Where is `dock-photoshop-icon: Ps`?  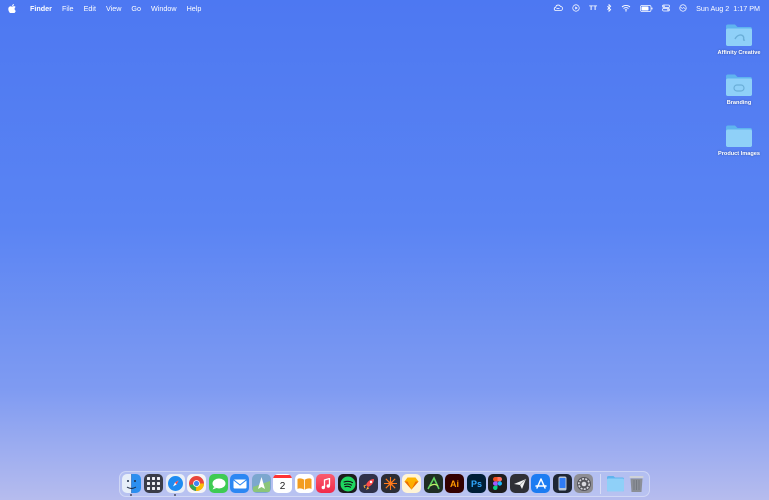 dock-photoshop-icon: Ps is located at coordinates (476, 483).